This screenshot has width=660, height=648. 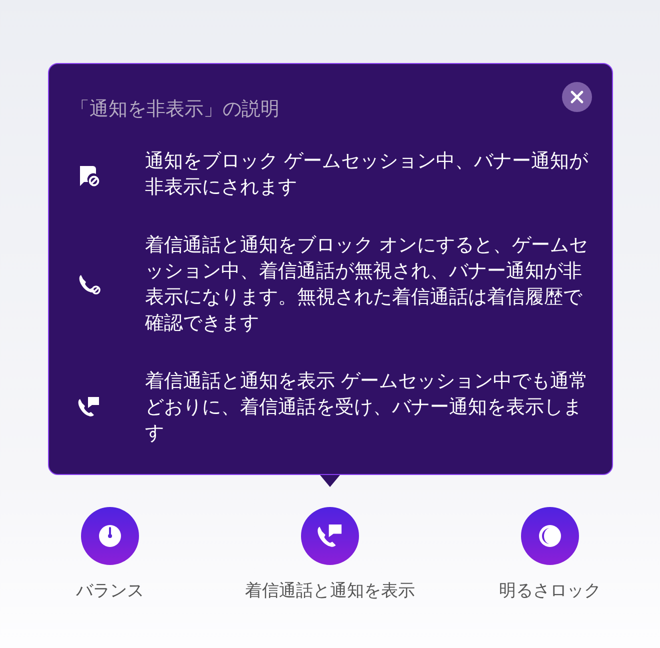 What do you see at coordinates (367, 174) in the screenshot?
I see `option-description: 通知をブロック ゲームセッション中、バナー通知が非表示にされます` at bounding box center [367, 174].